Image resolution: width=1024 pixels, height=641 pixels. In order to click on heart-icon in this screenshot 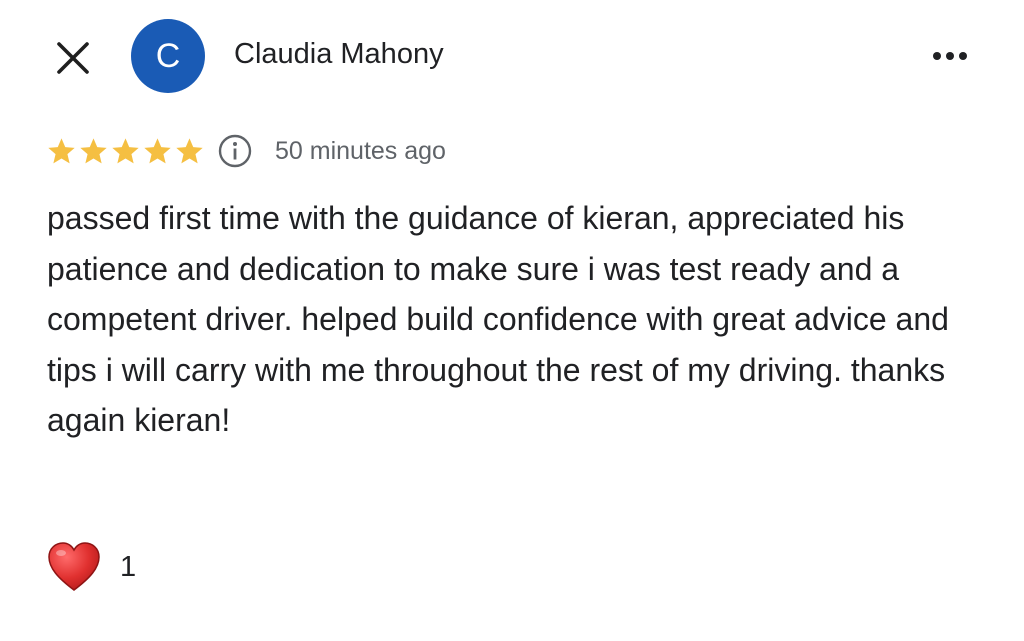, I will do `click(74, 566)`.